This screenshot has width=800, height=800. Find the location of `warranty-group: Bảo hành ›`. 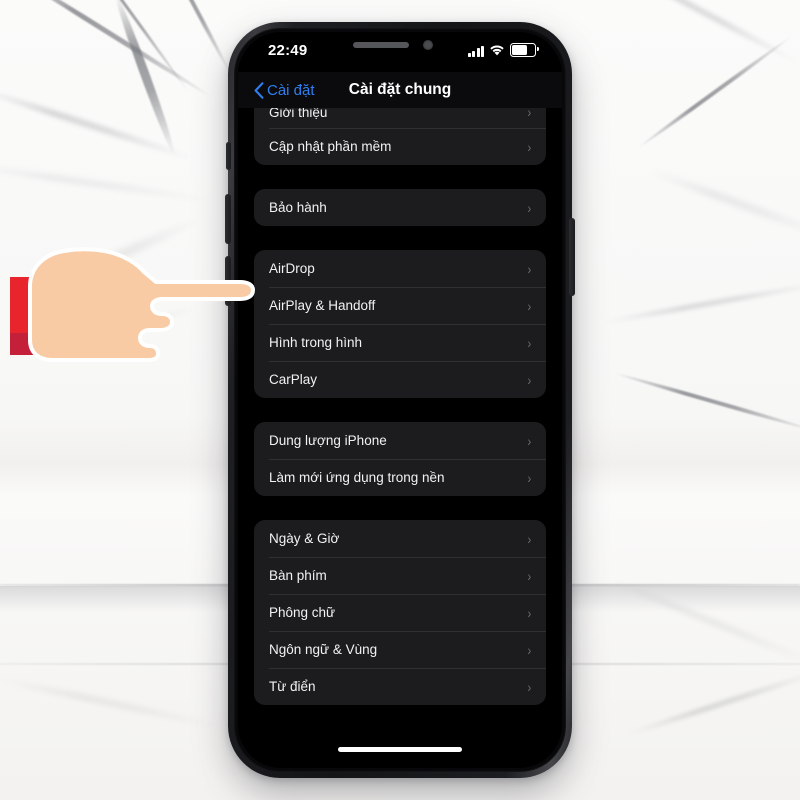

warranty-group: Bảo hành › is located at coordinates (400, 207).